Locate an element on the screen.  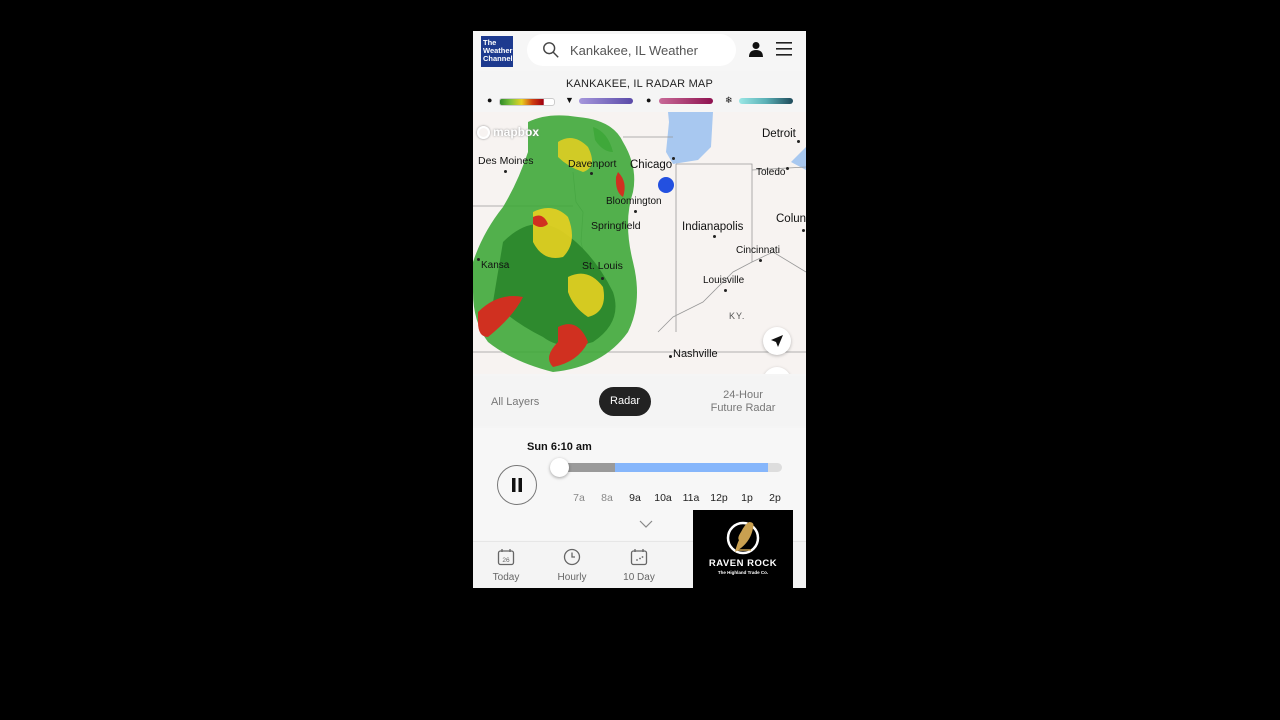
pause-icon is located at coordinates (517, 485).